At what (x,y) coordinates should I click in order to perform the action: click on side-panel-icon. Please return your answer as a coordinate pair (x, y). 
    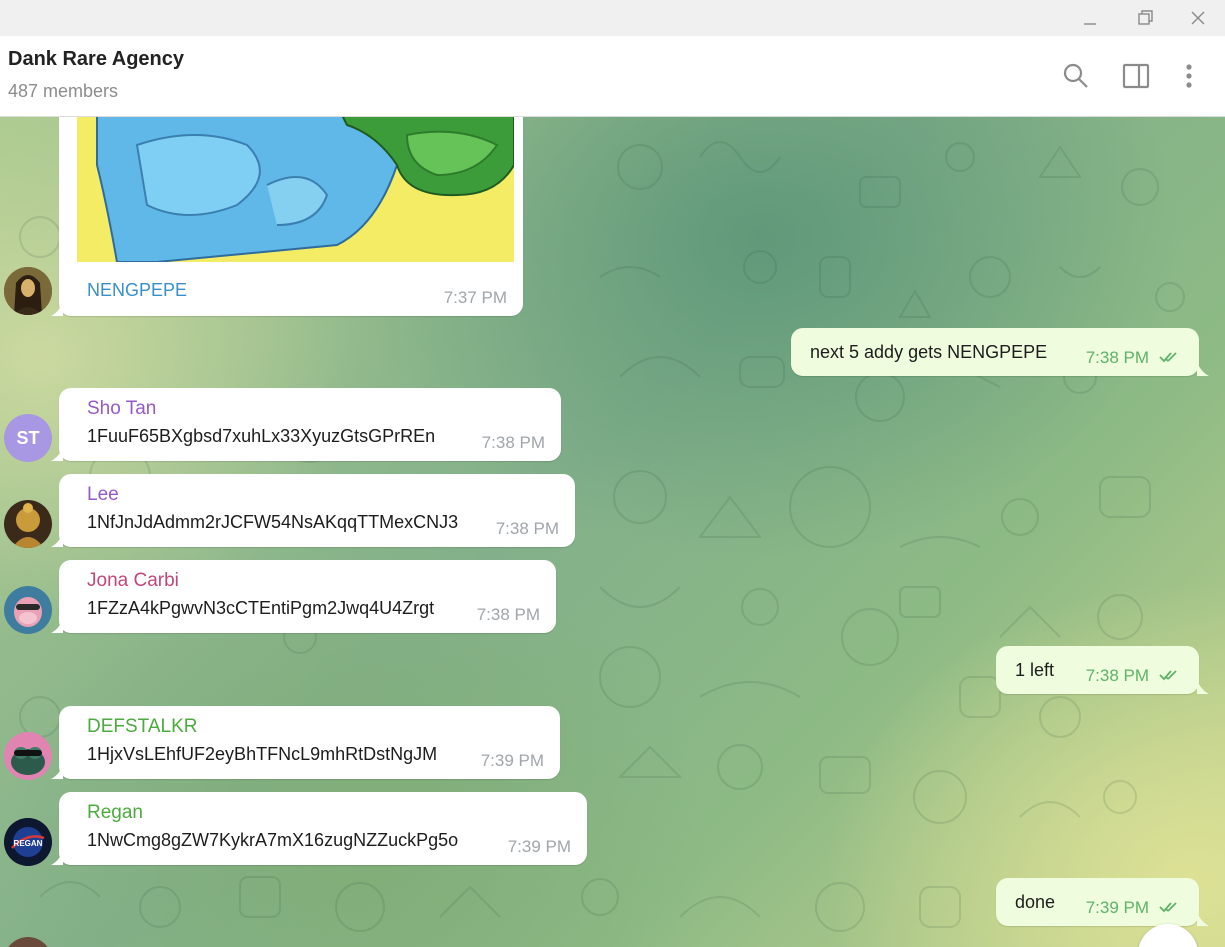
    Looking at the image, I should click on (1136, 76).